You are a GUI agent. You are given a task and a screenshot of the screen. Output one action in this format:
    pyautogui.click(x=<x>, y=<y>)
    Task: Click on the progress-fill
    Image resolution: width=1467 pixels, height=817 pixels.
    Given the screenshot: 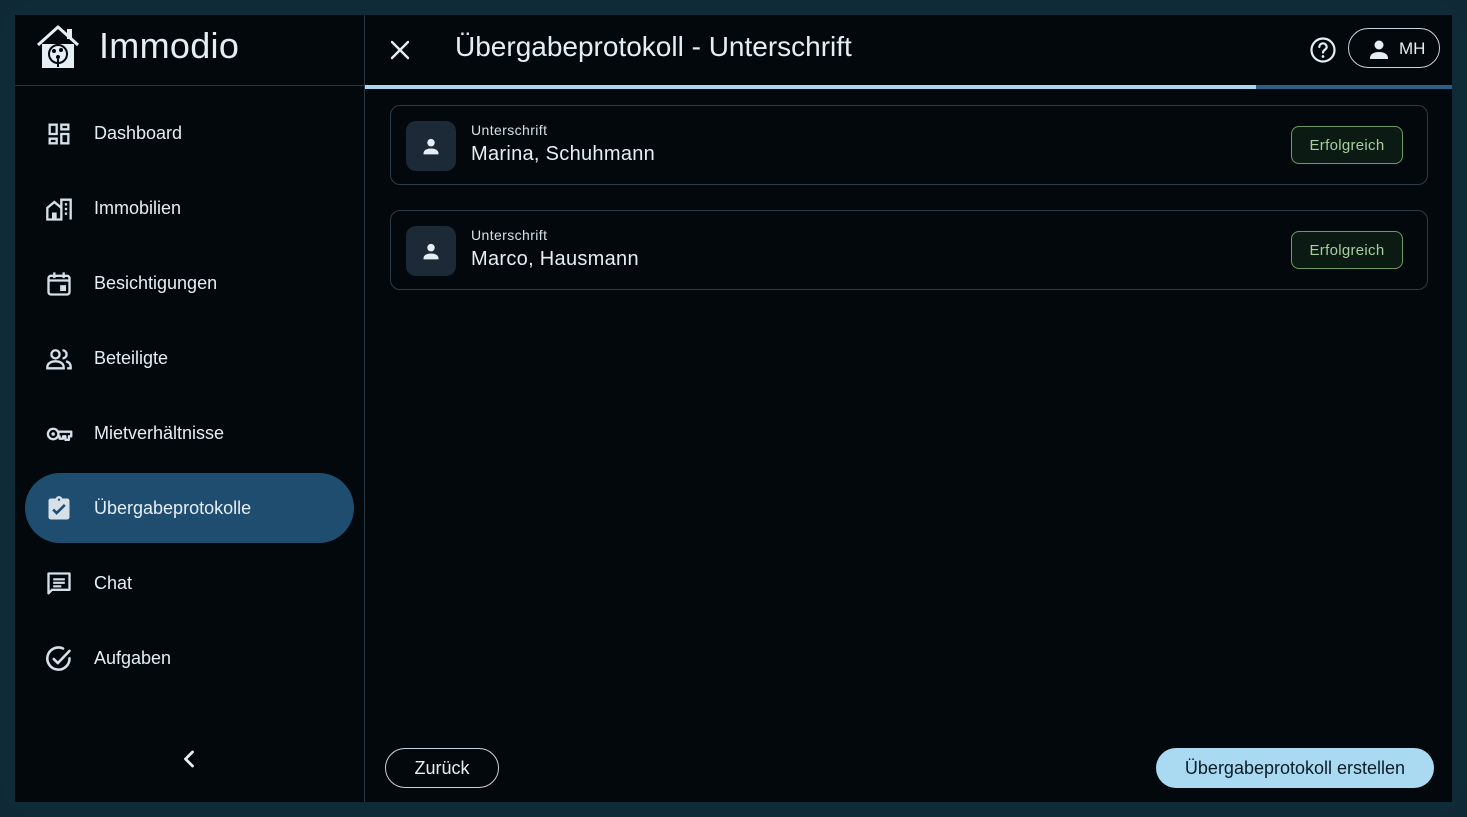 What is the action you would take?
    pyautogui.click(x=811, y=87)
    